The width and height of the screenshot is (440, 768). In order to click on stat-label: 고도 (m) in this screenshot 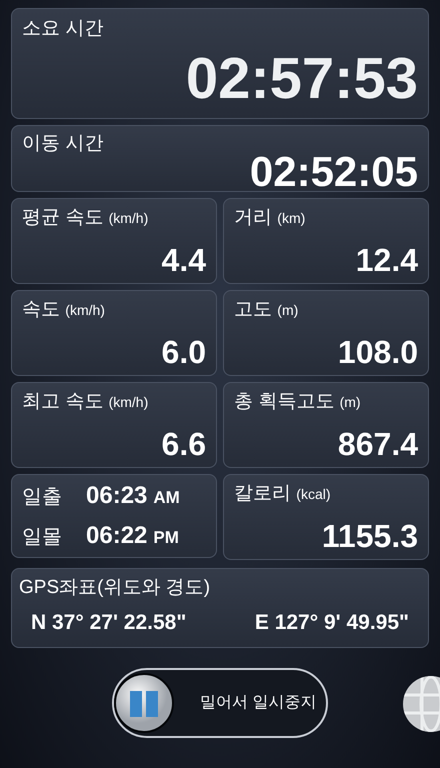, I will do `click(266, 310)`.